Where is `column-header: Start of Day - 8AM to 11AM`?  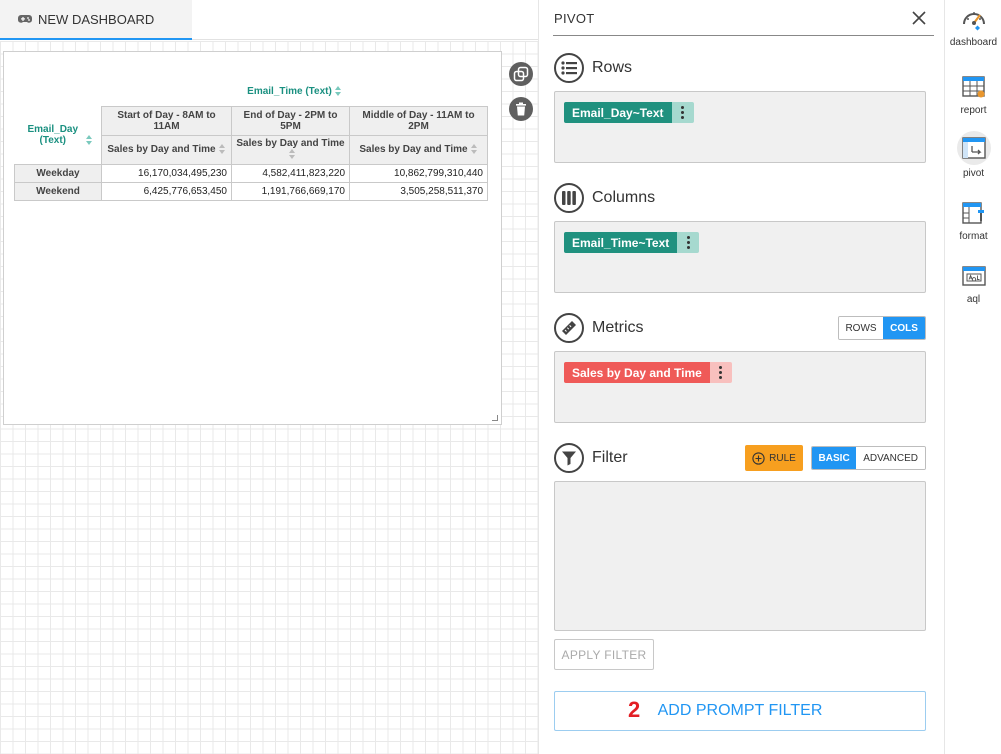
column-header: Start of Day - 8AM to 11AM is located at coordinates (166, 120).